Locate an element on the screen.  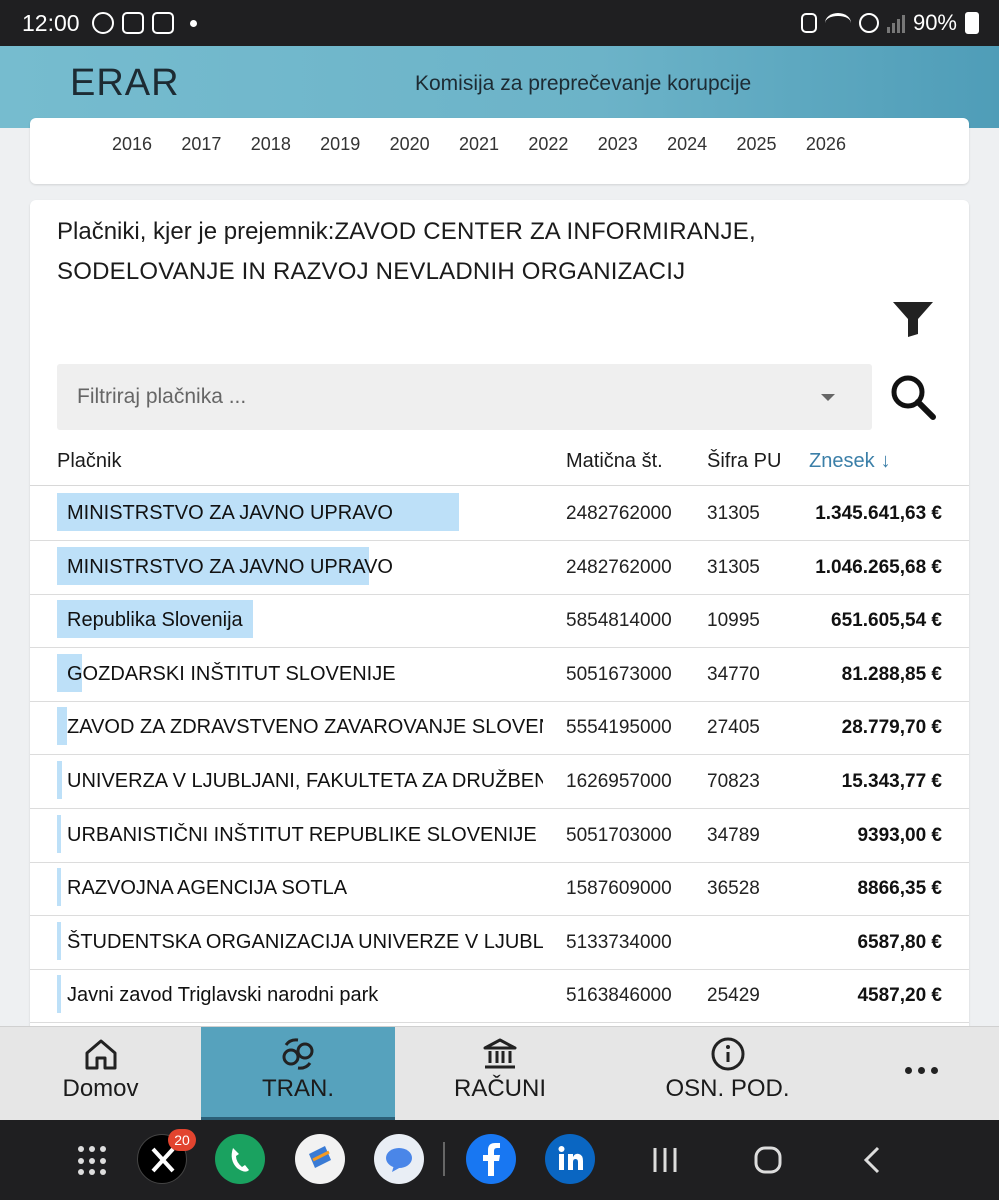
transactions-exchange-icon is located at coordinates (298, 1054).